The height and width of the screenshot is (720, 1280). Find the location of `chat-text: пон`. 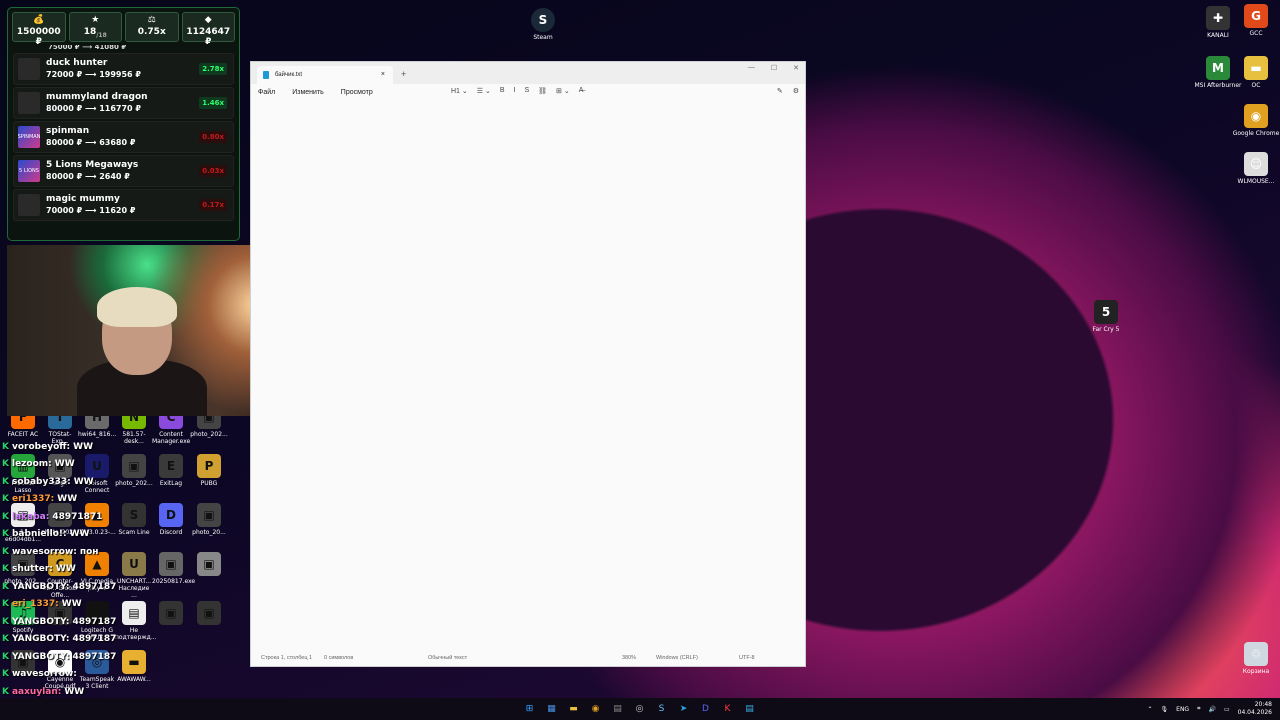

chat-text: пон is located at coordinates (89, 551).